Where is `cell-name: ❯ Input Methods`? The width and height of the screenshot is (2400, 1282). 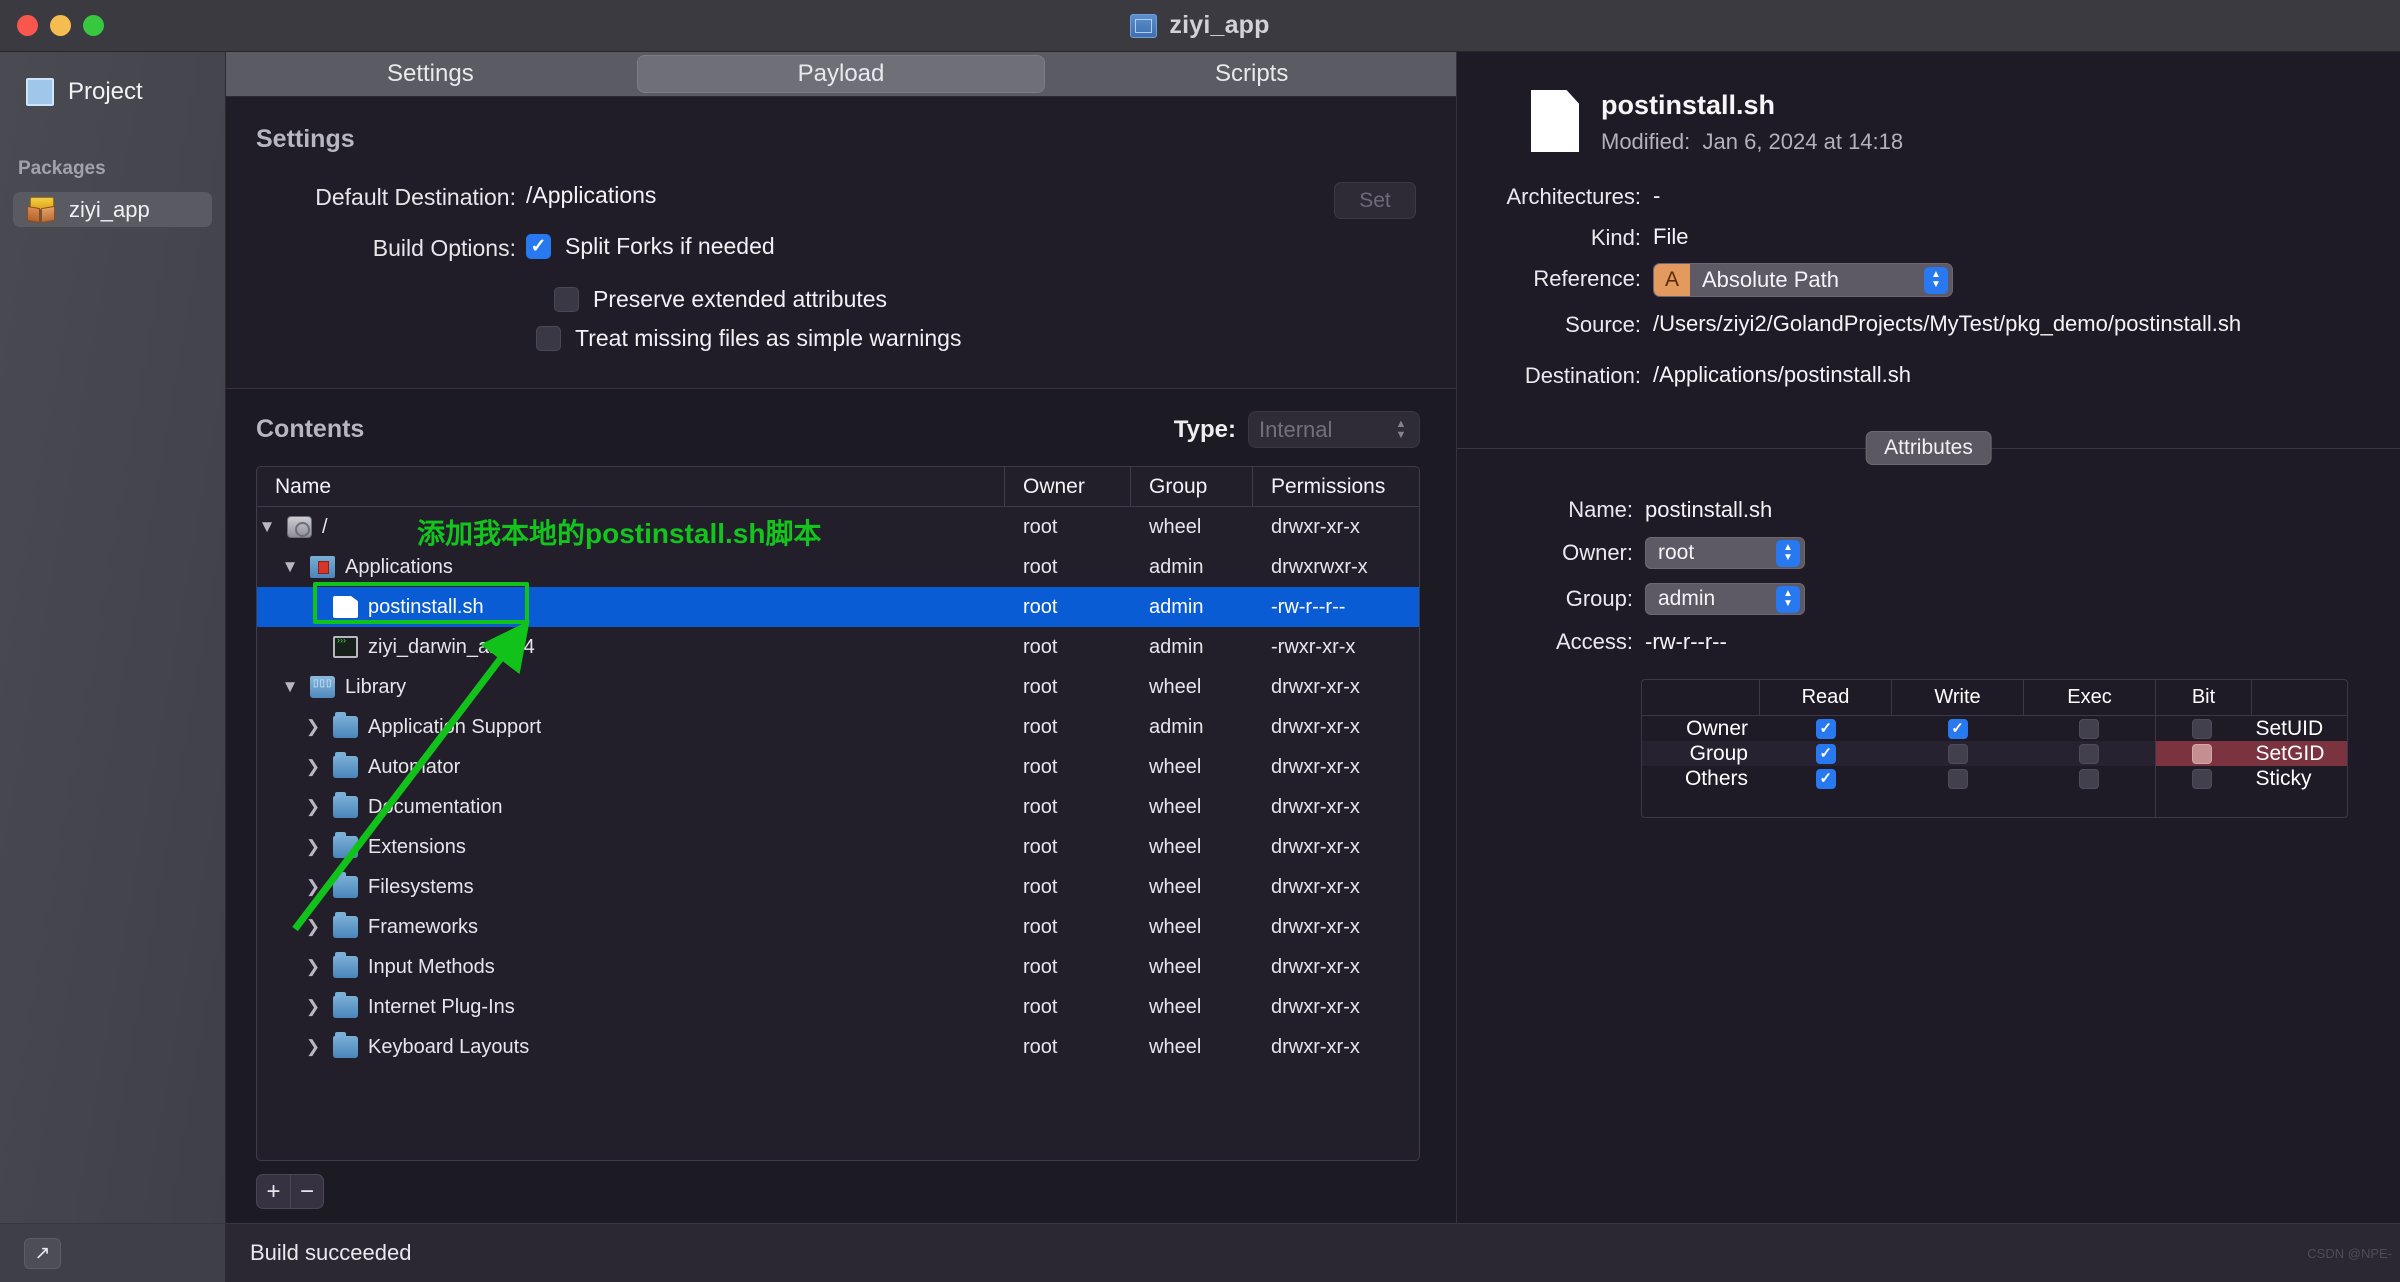 cell-name: ❯ Input Methods is located at coordinates (631, 965).